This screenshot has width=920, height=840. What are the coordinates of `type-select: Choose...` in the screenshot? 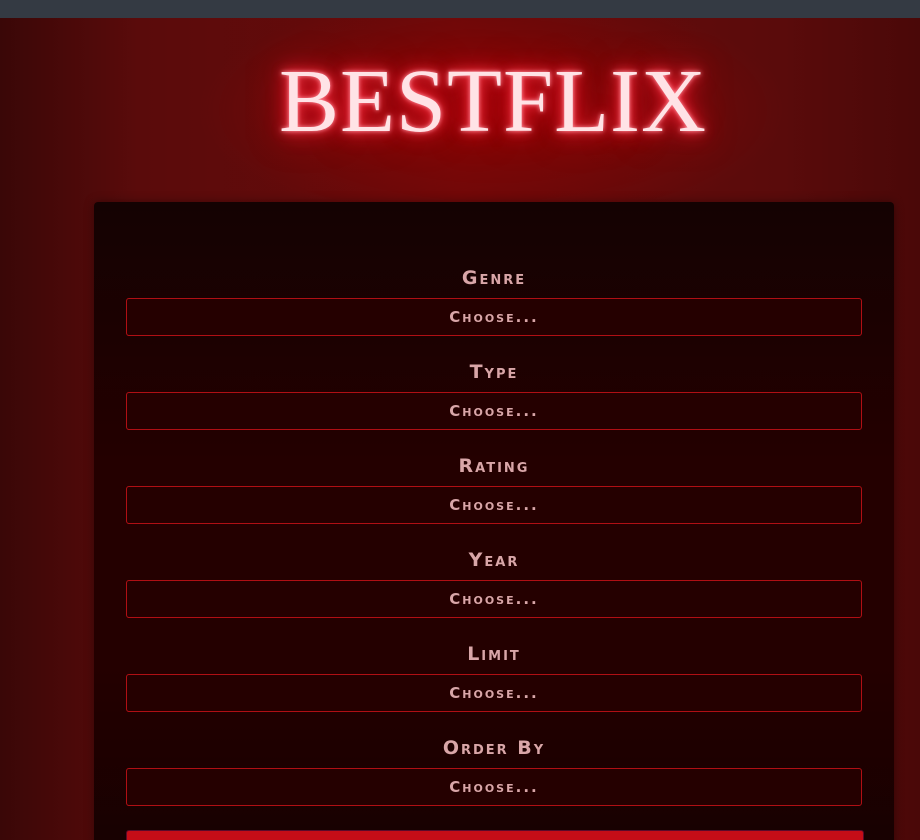 It's located at (494, 411).